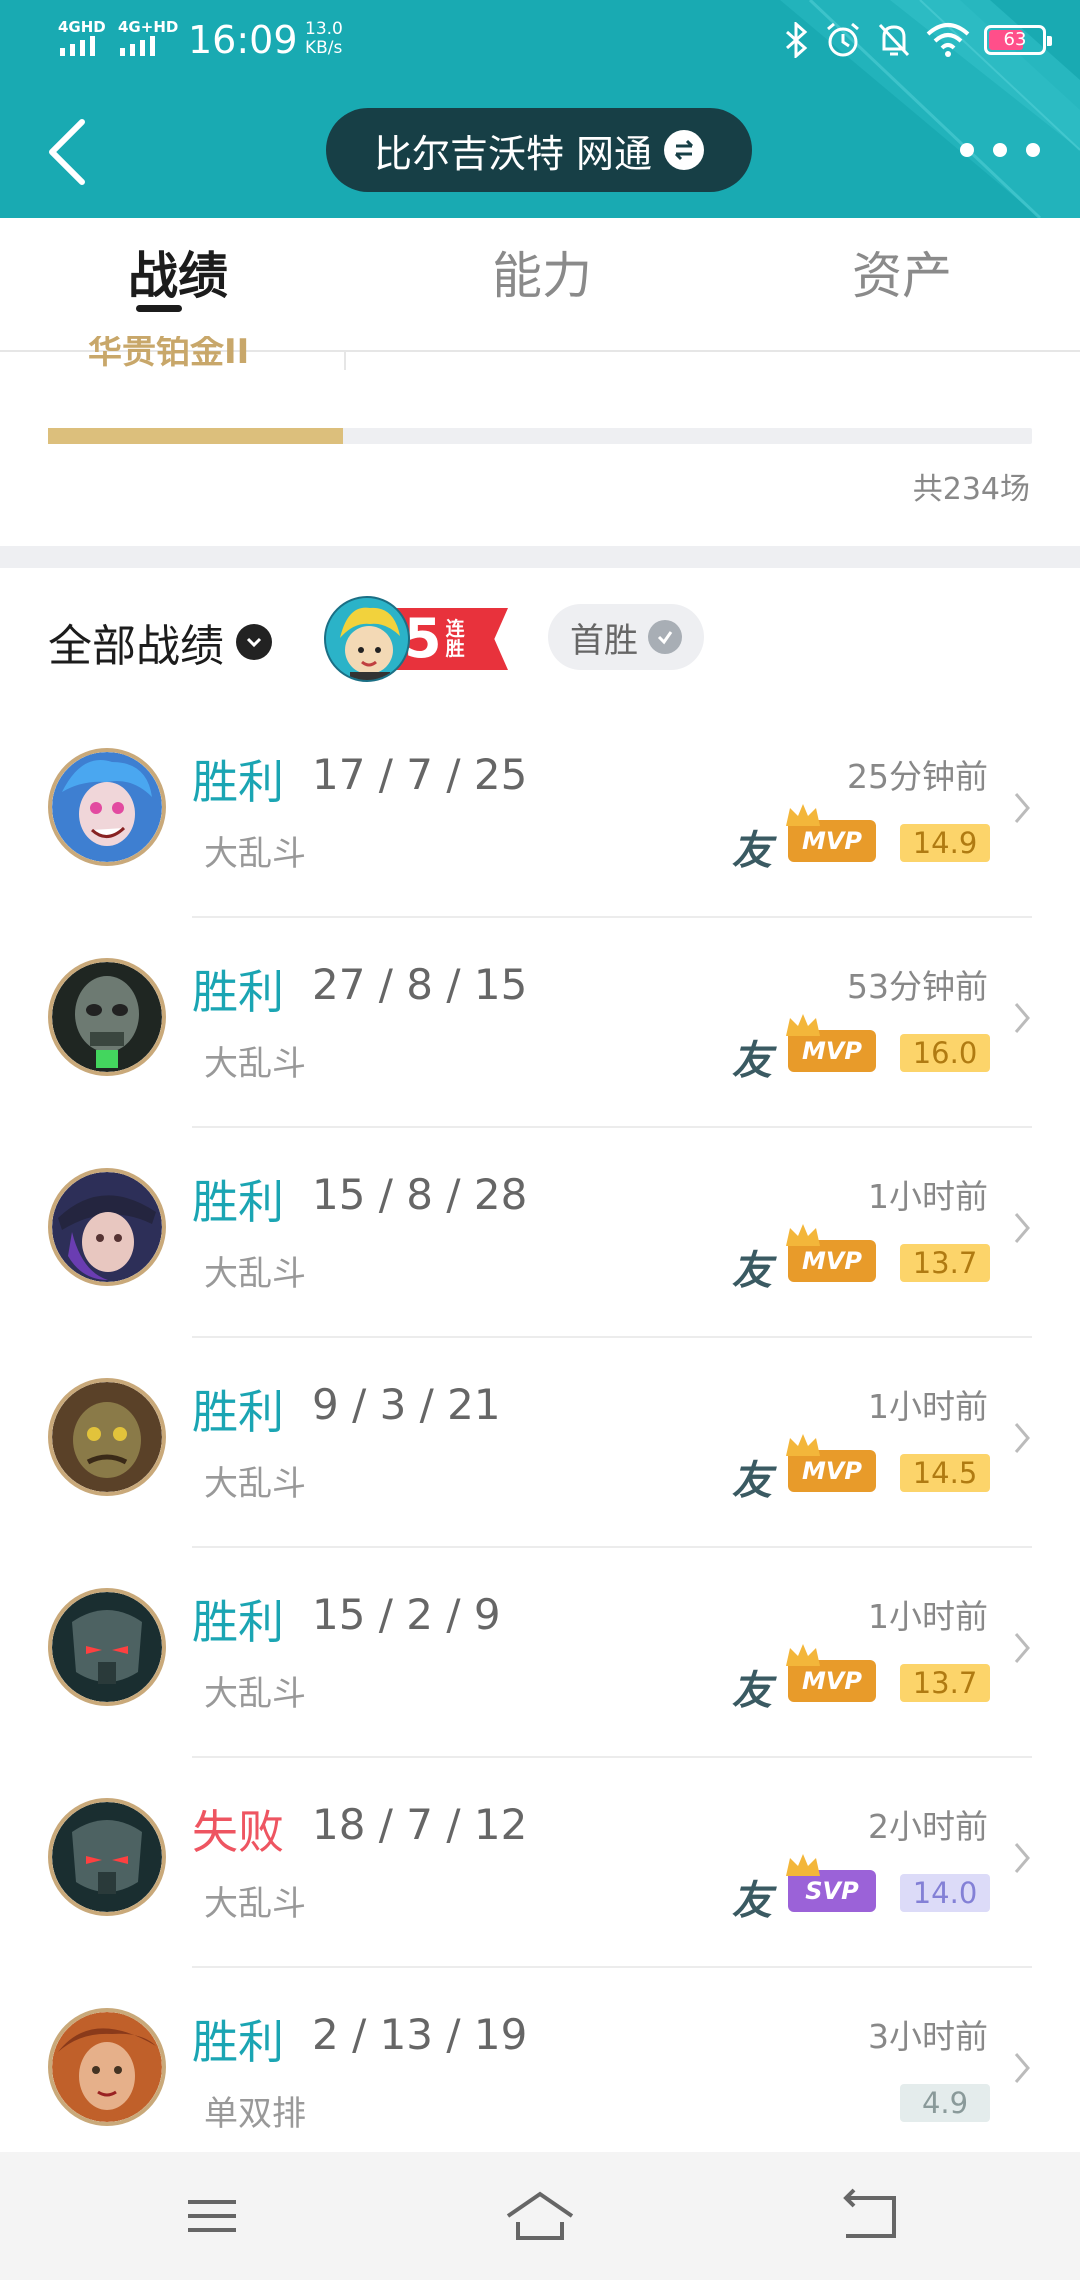 This screenshot has width=1080, height=2280. What do you see at coordinates (948, 40) in the screenshot?
I see `wifi-icon` at bounding box center [948, 40].